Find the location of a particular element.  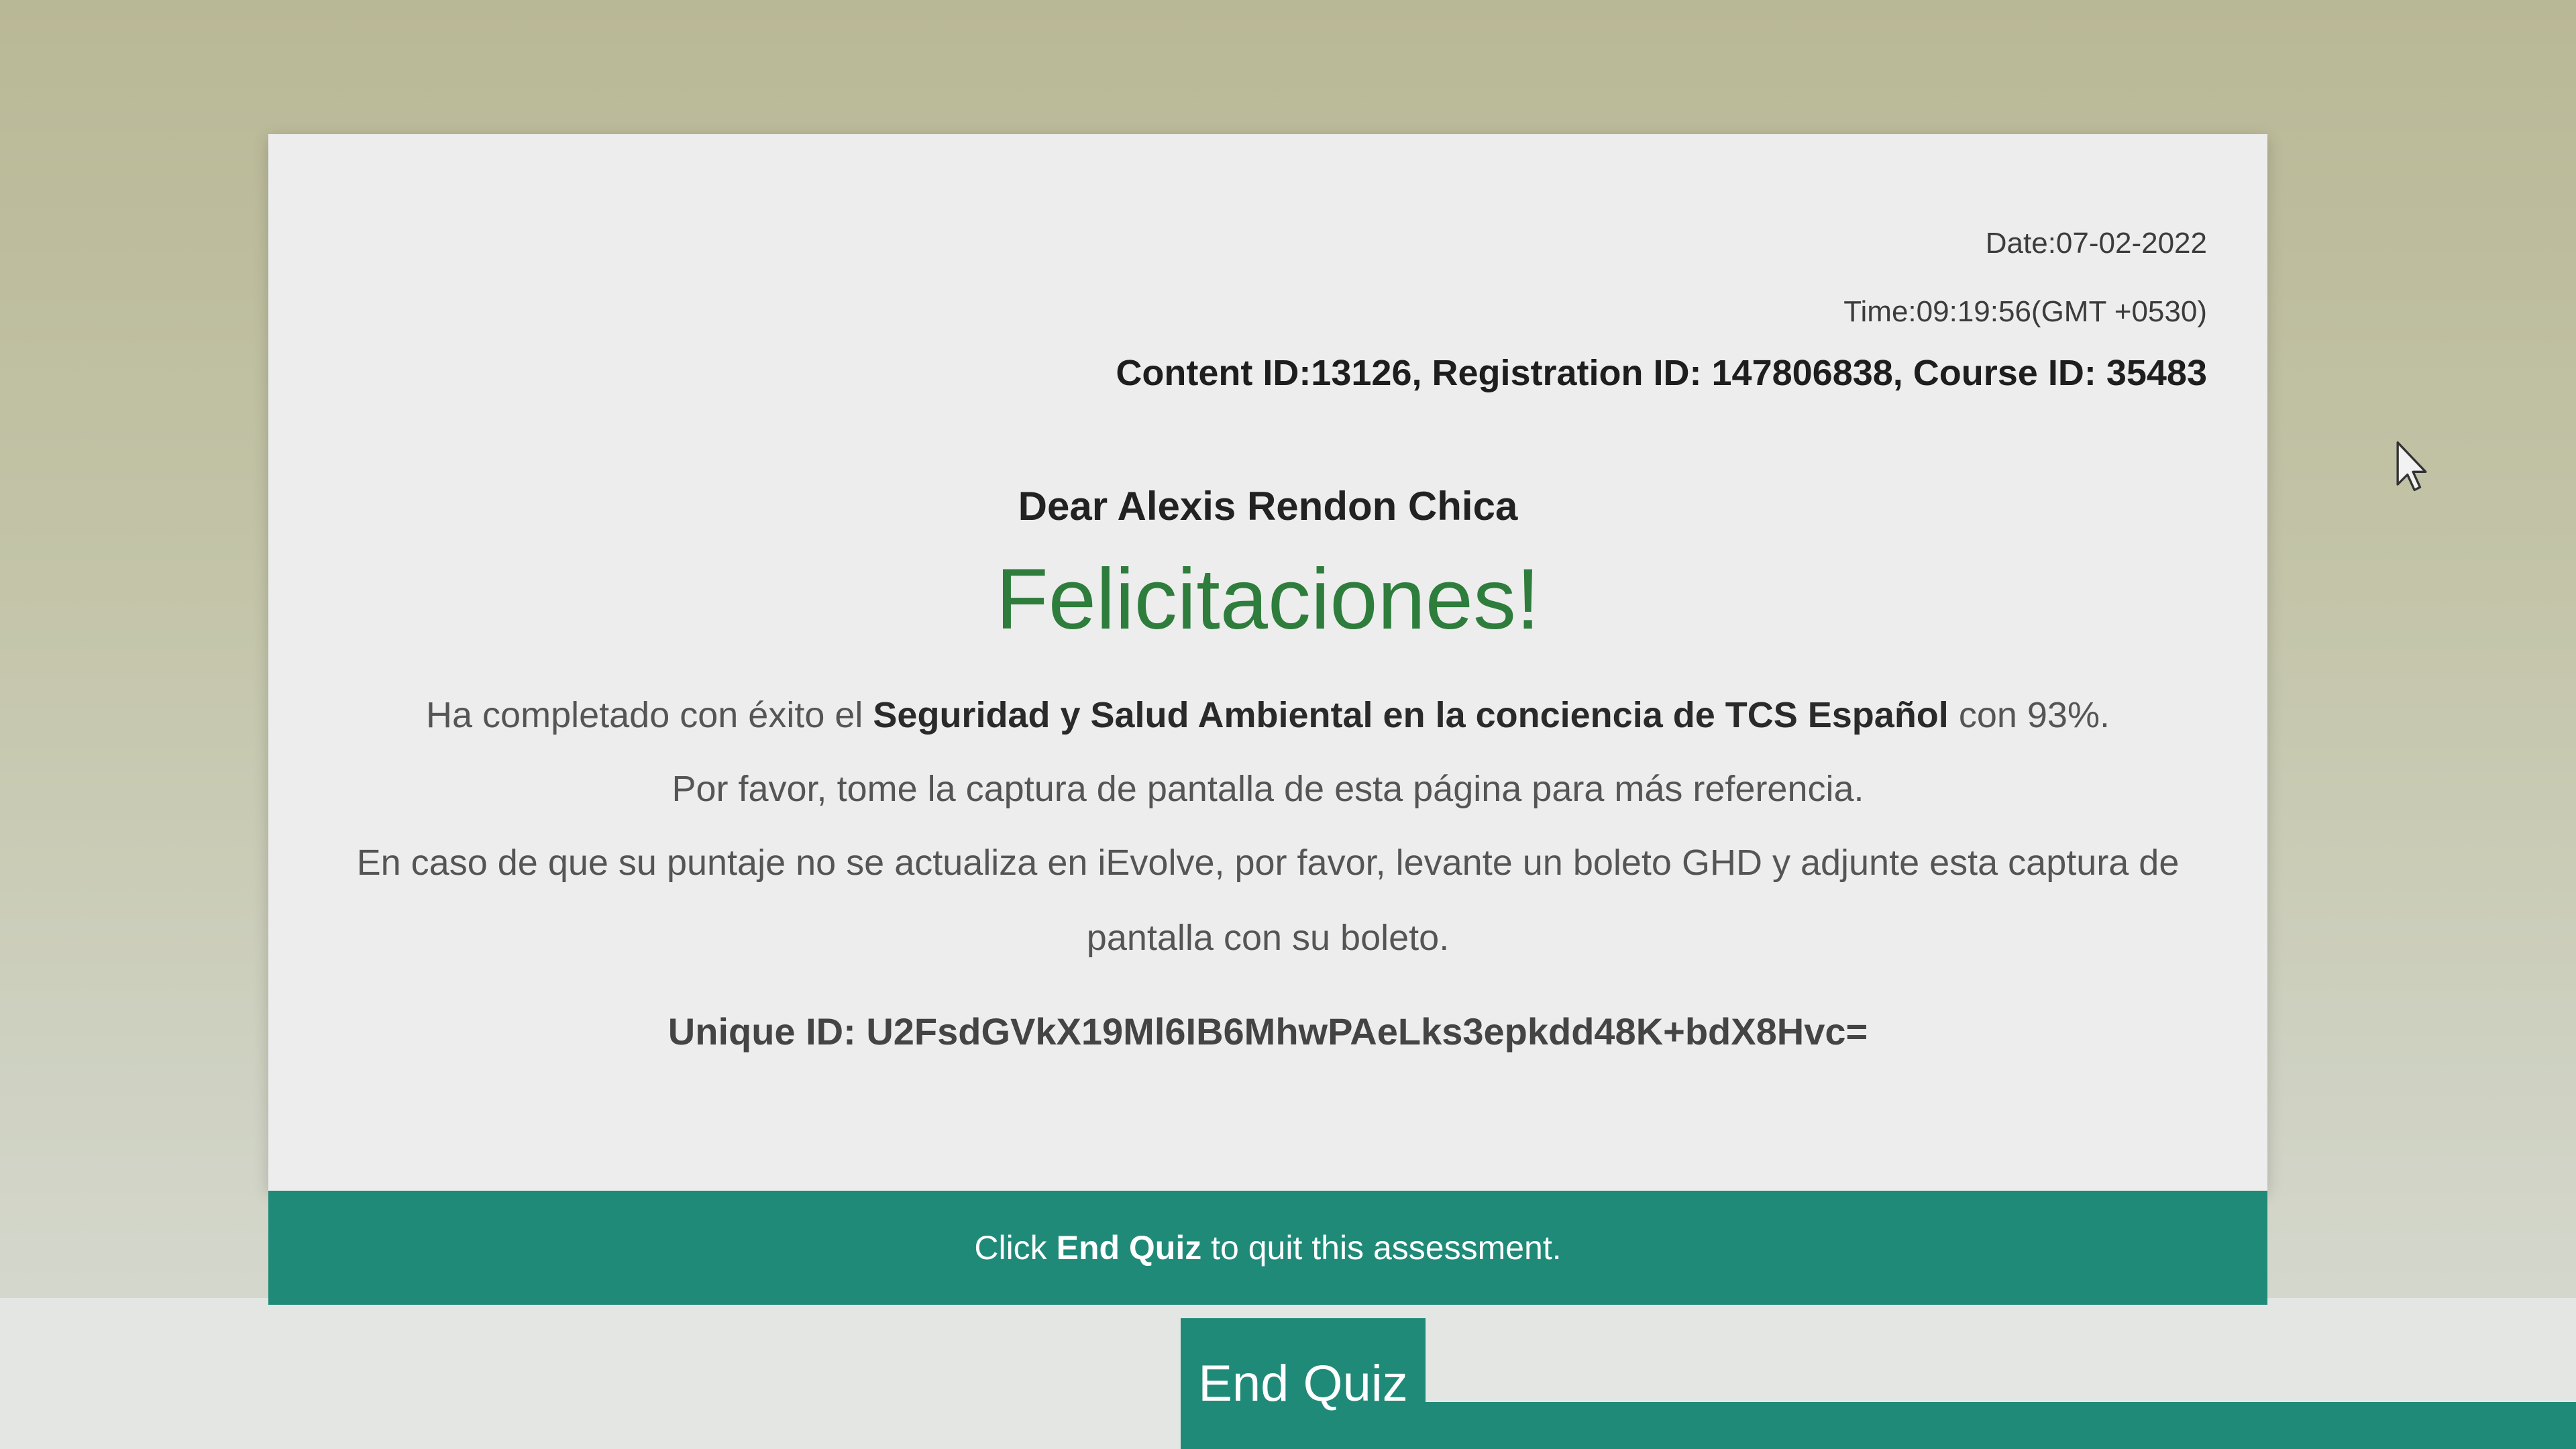

congrats-heading: Felicitaciones! is located at coordinates (1268, 599).